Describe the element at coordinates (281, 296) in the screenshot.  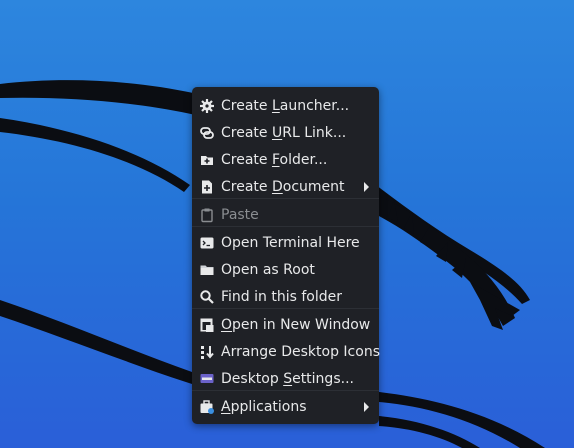
I see `menu-item-label: Find in this folder` at that location.